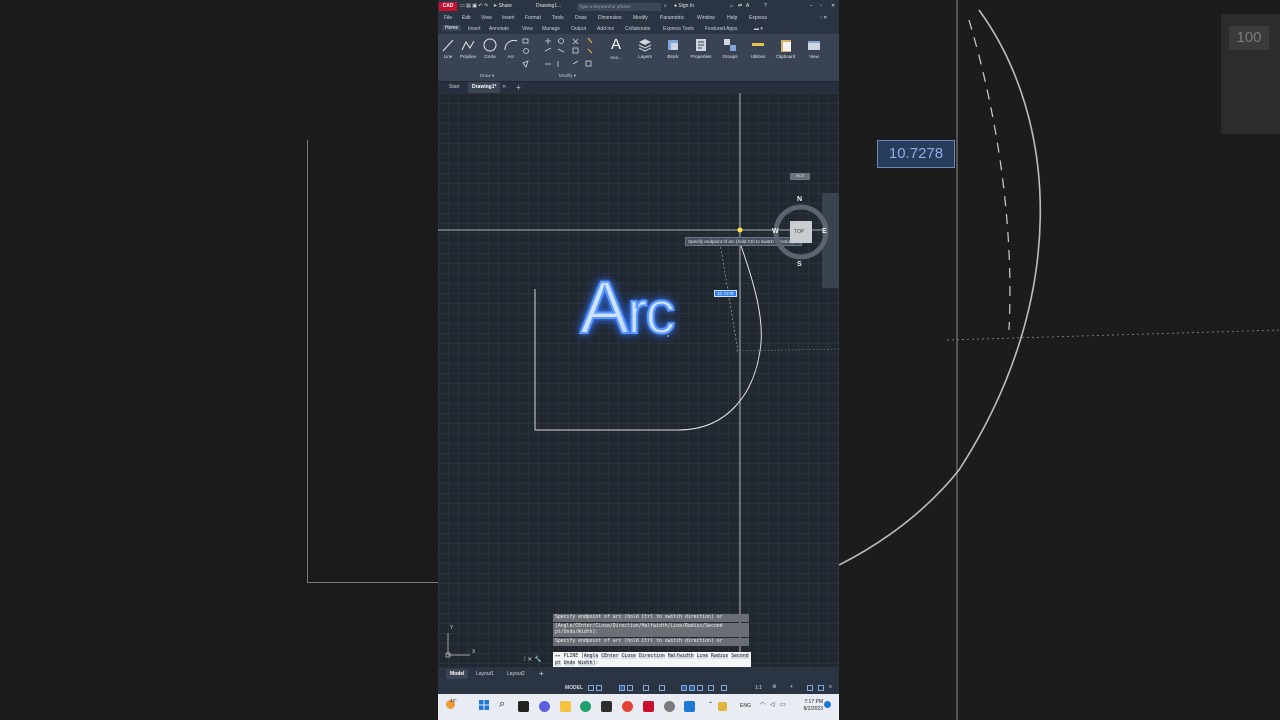  Describe the element at coordinates (758, 18) in the screenshot. I see `menu-express: Express` at that location.